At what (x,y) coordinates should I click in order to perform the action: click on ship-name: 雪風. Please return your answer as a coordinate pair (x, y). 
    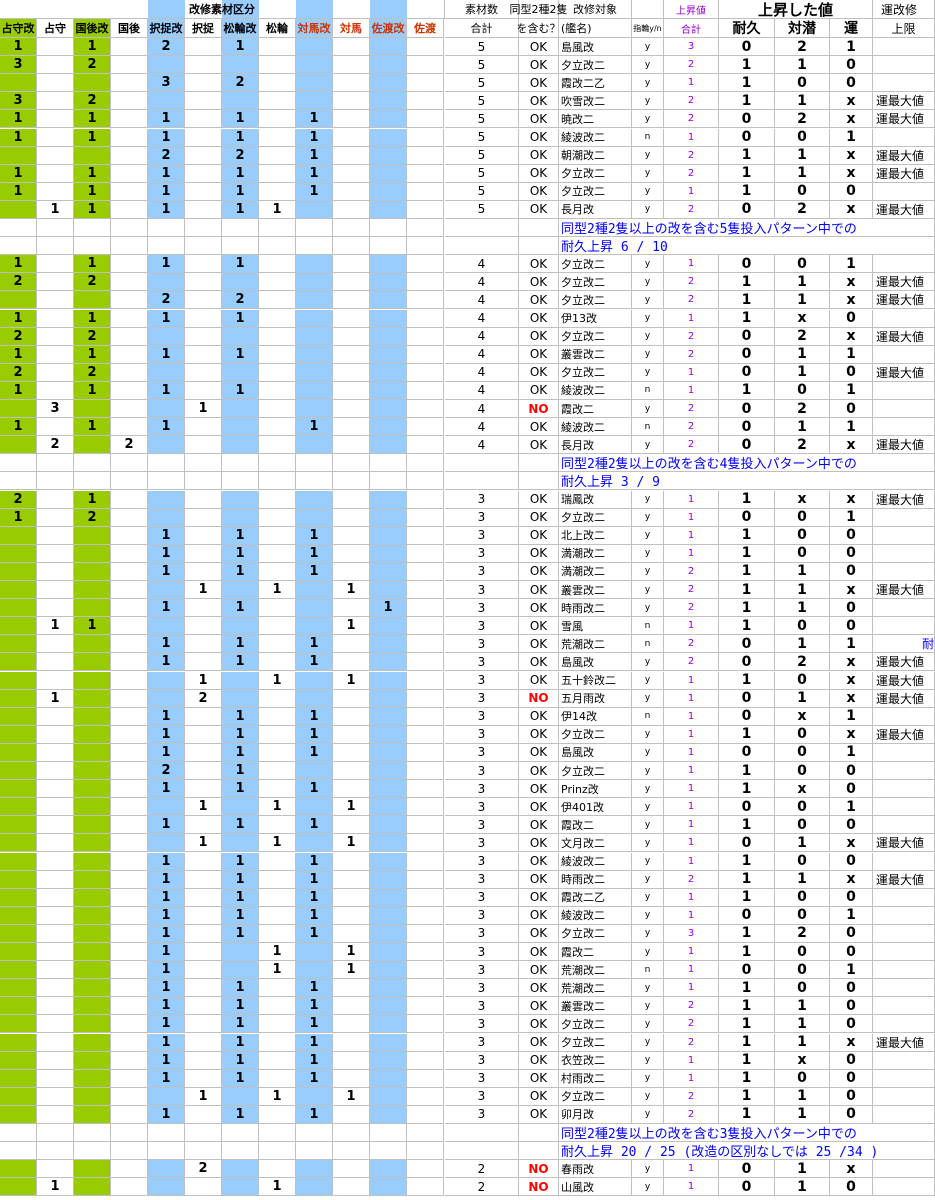
    Looking at the image, I should click on (595, 626).